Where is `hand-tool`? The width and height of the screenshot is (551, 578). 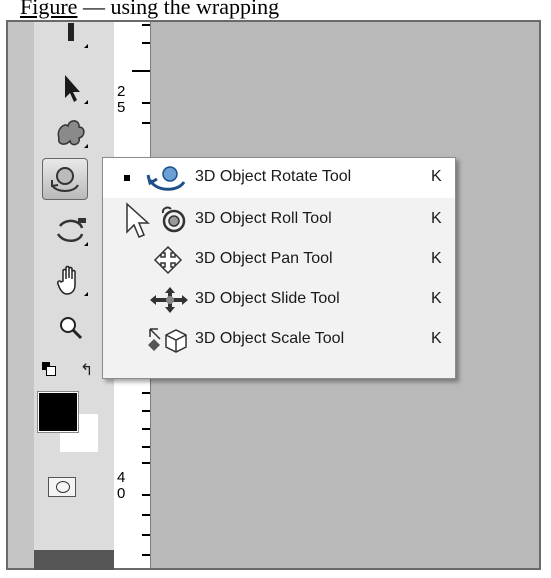
hand-tool is located at coordinates (71, 280).